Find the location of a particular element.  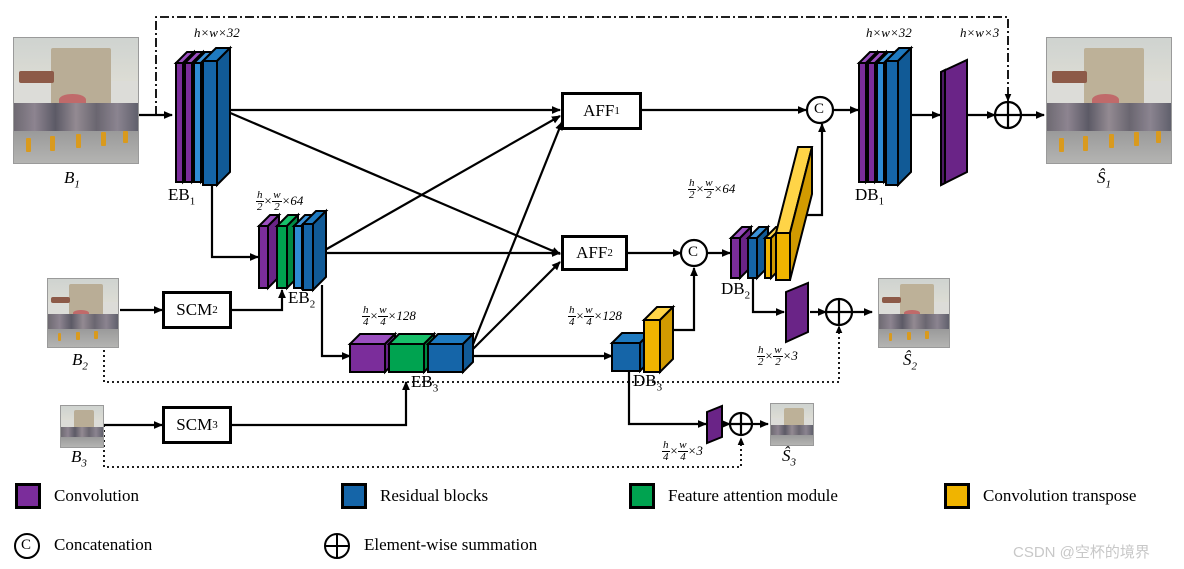

label-db2-text: DB is located at coordinates (733, 288).